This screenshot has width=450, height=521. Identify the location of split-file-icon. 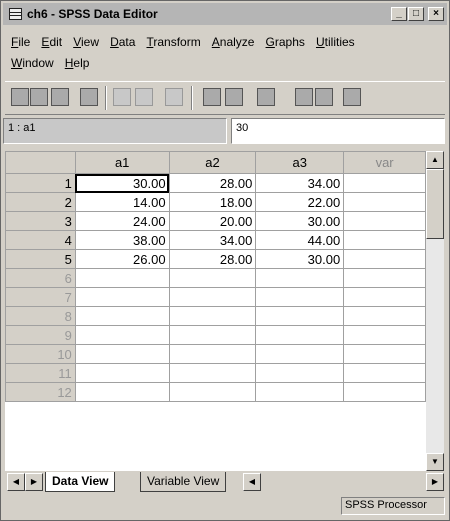
(352, 97).